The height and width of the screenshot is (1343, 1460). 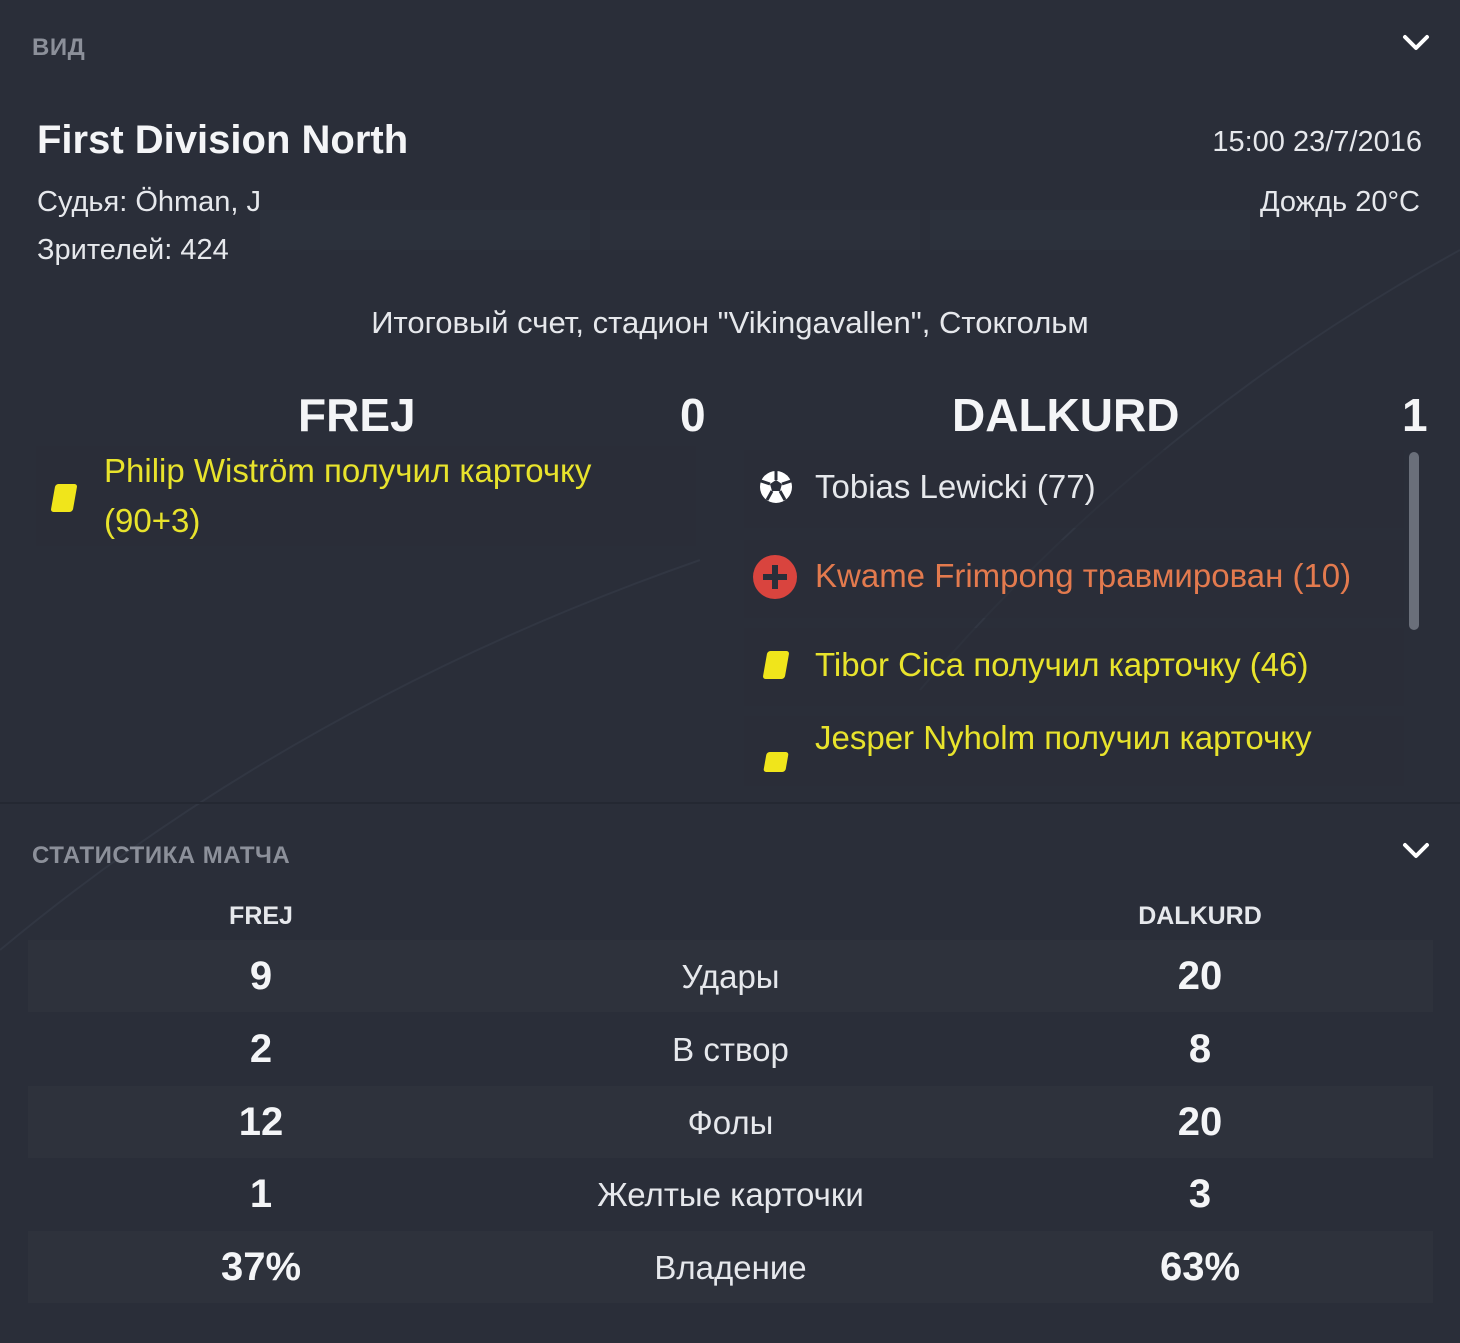 I want to click on stat-label: В створ, so click(x=730, y=1049).